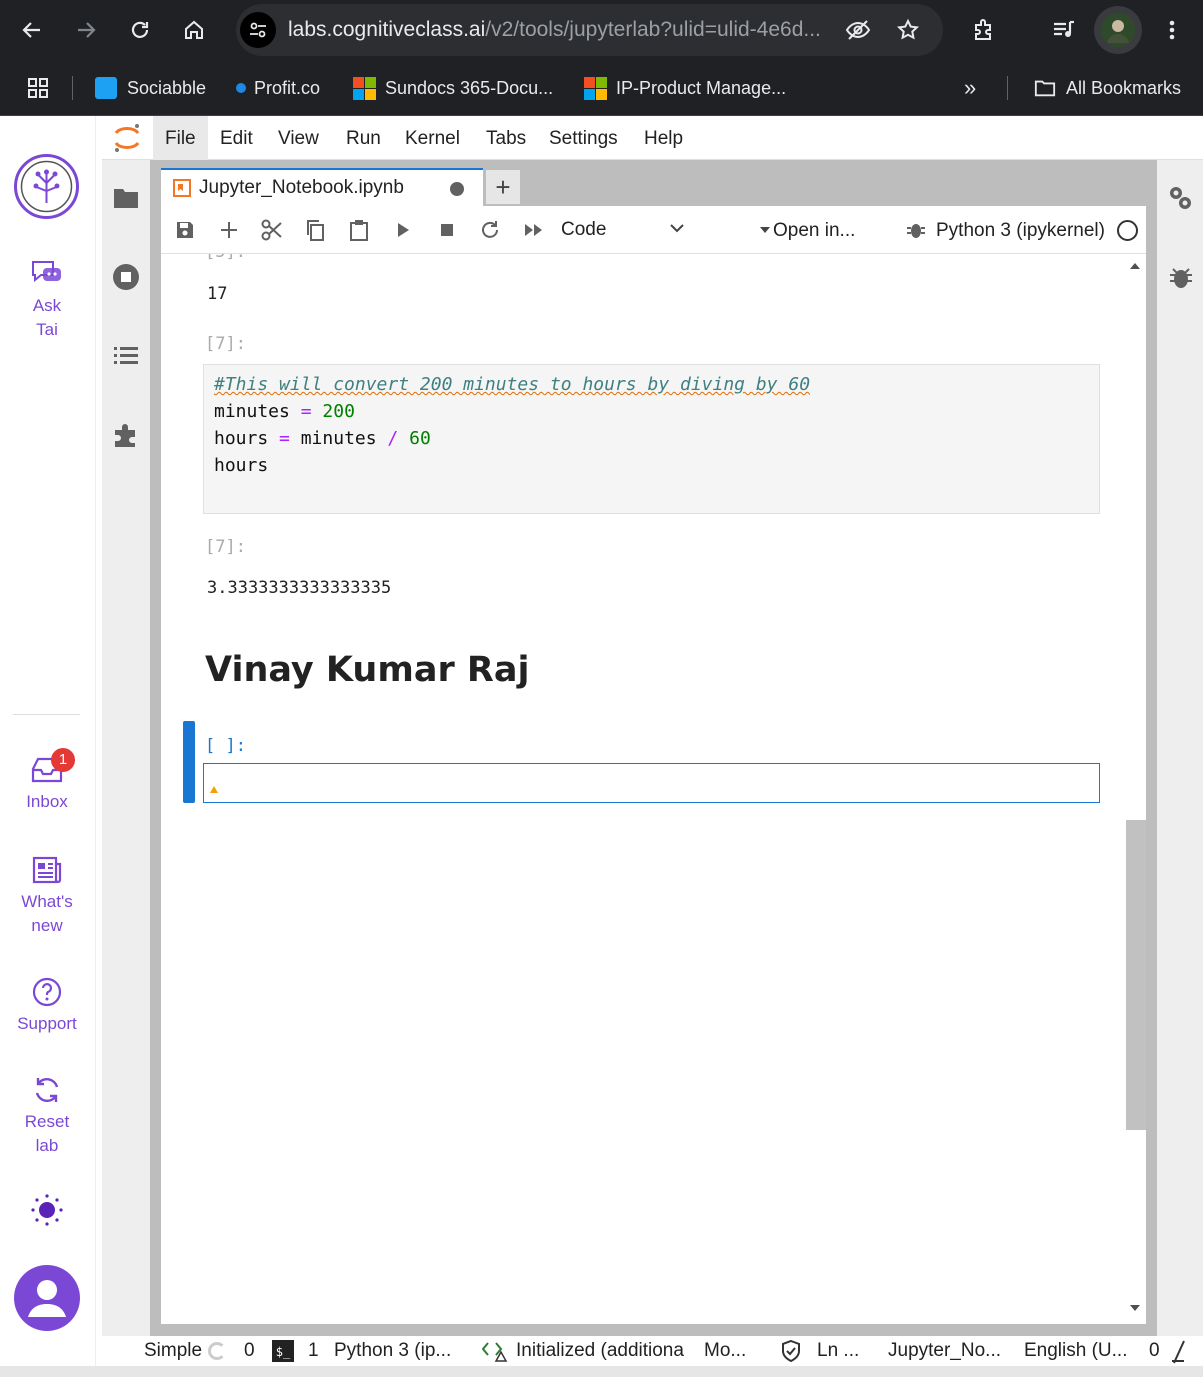 The height and width of the screenshot is (1377, 1203). What do you see at coordinates (322, 187) in the screenshot?
I see `tab-notebook: Jupyter_Notebook.ipynb` at bounding box center [322, 187].